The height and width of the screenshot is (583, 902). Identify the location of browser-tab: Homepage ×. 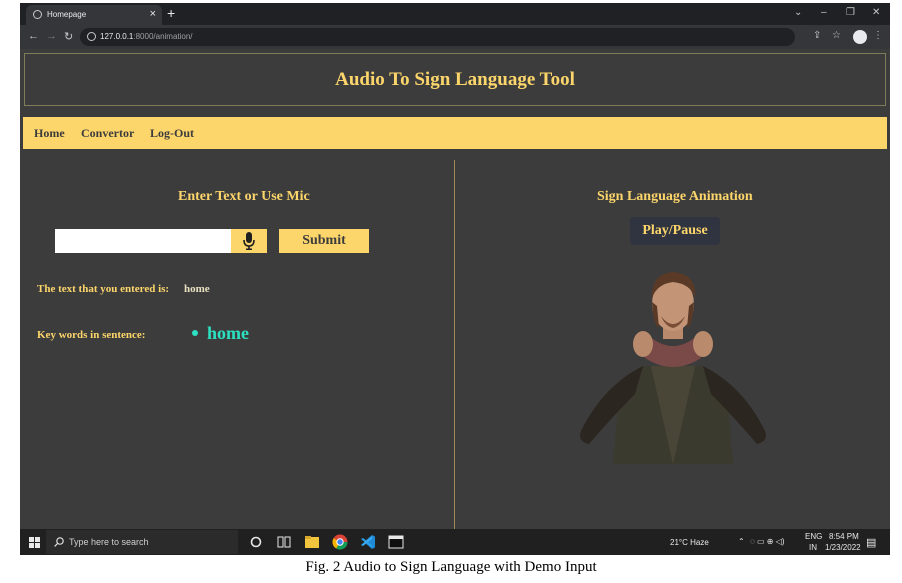
(94, 15).